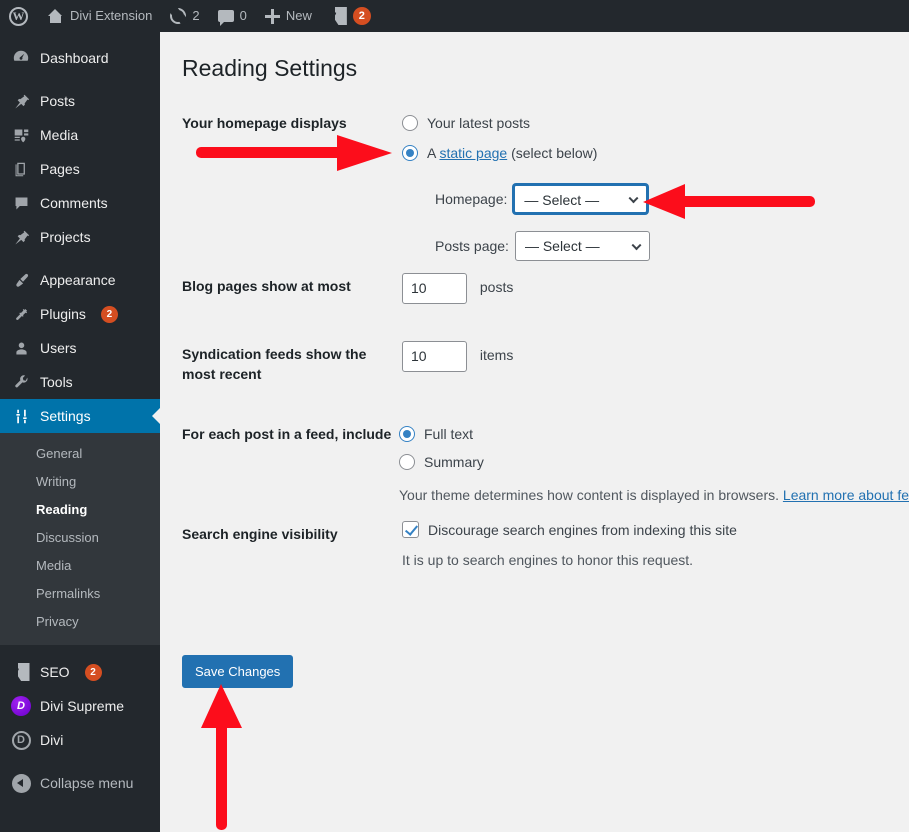  Describe the element at coordinates (410, 153) in the screenshot. I see `radio-static-page` at that location.